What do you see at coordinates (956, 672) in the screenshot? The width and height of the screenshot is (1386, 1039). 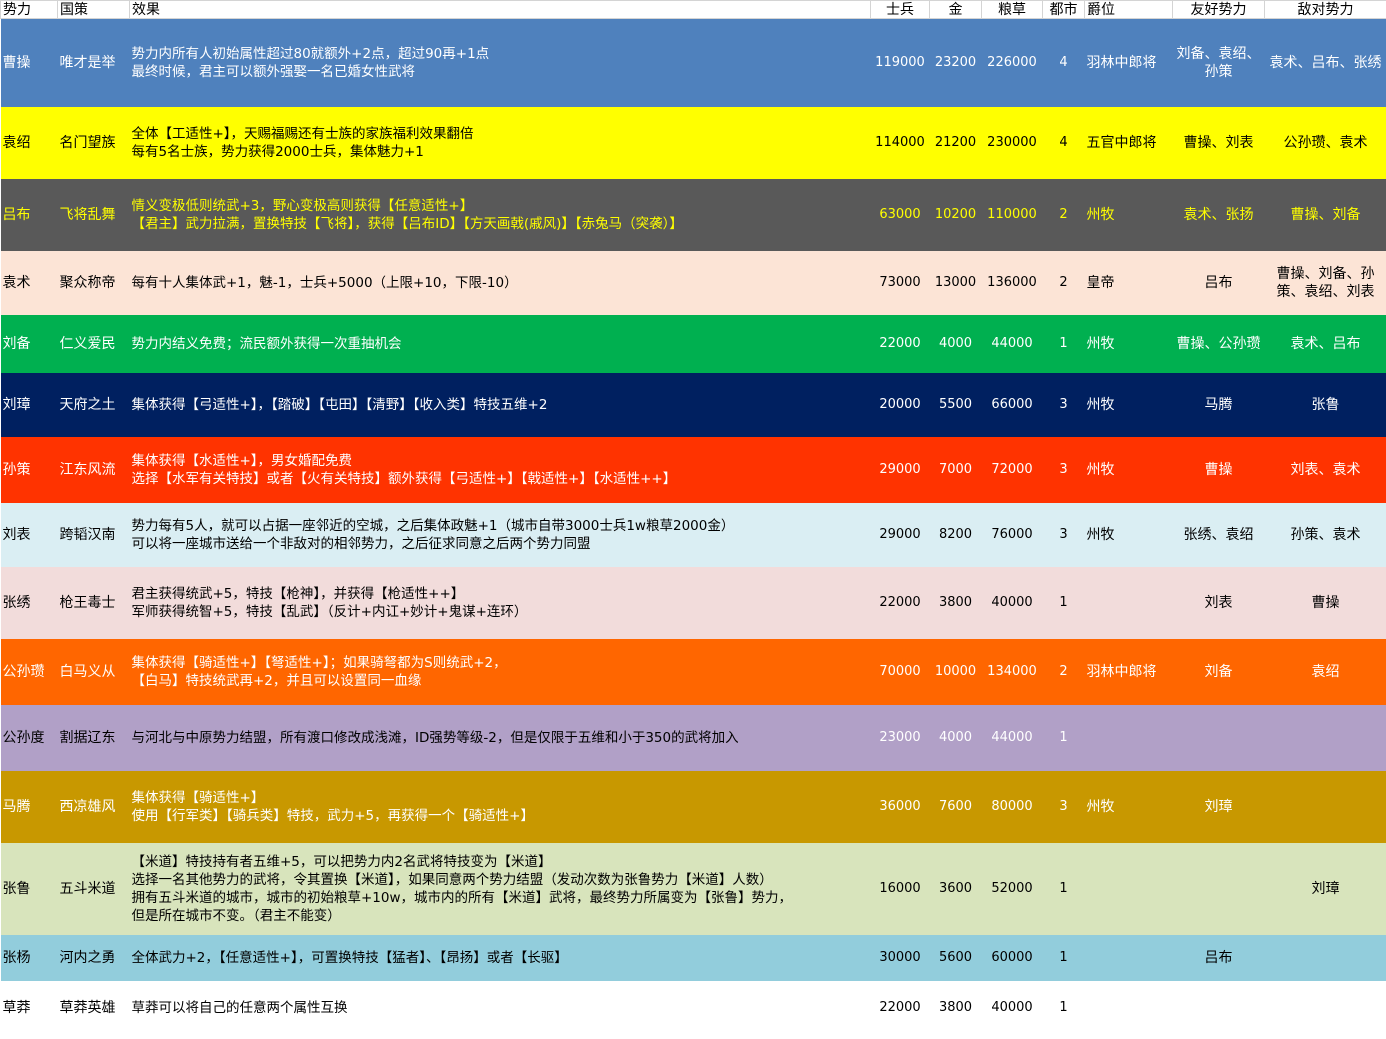 I see `gold-cell: 10000` at bounding box center [956, 672].